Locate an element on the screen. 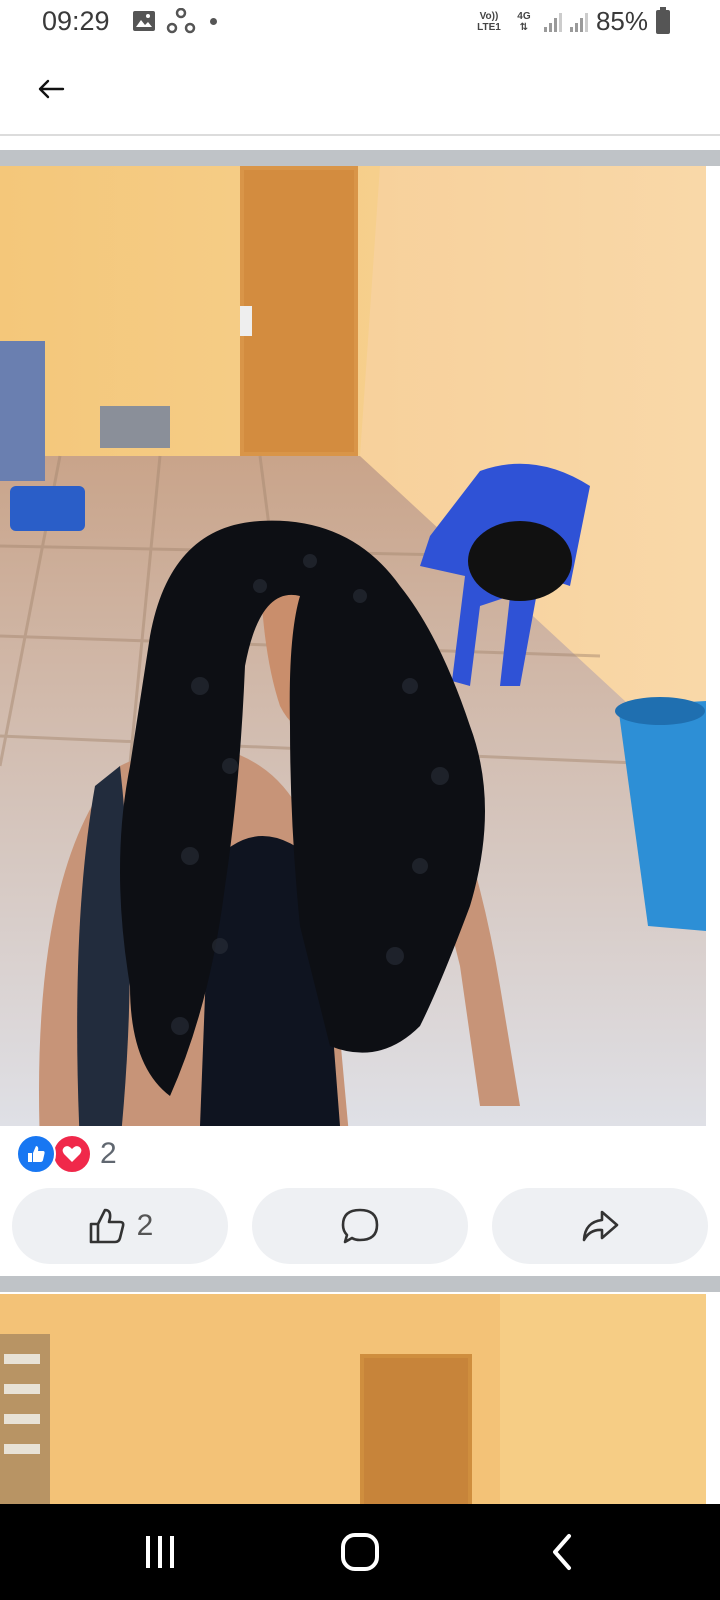 Image resolution: width=720 pixels, height=1600 pixels. like-count: 2 is located at coordinates (145, 1225).